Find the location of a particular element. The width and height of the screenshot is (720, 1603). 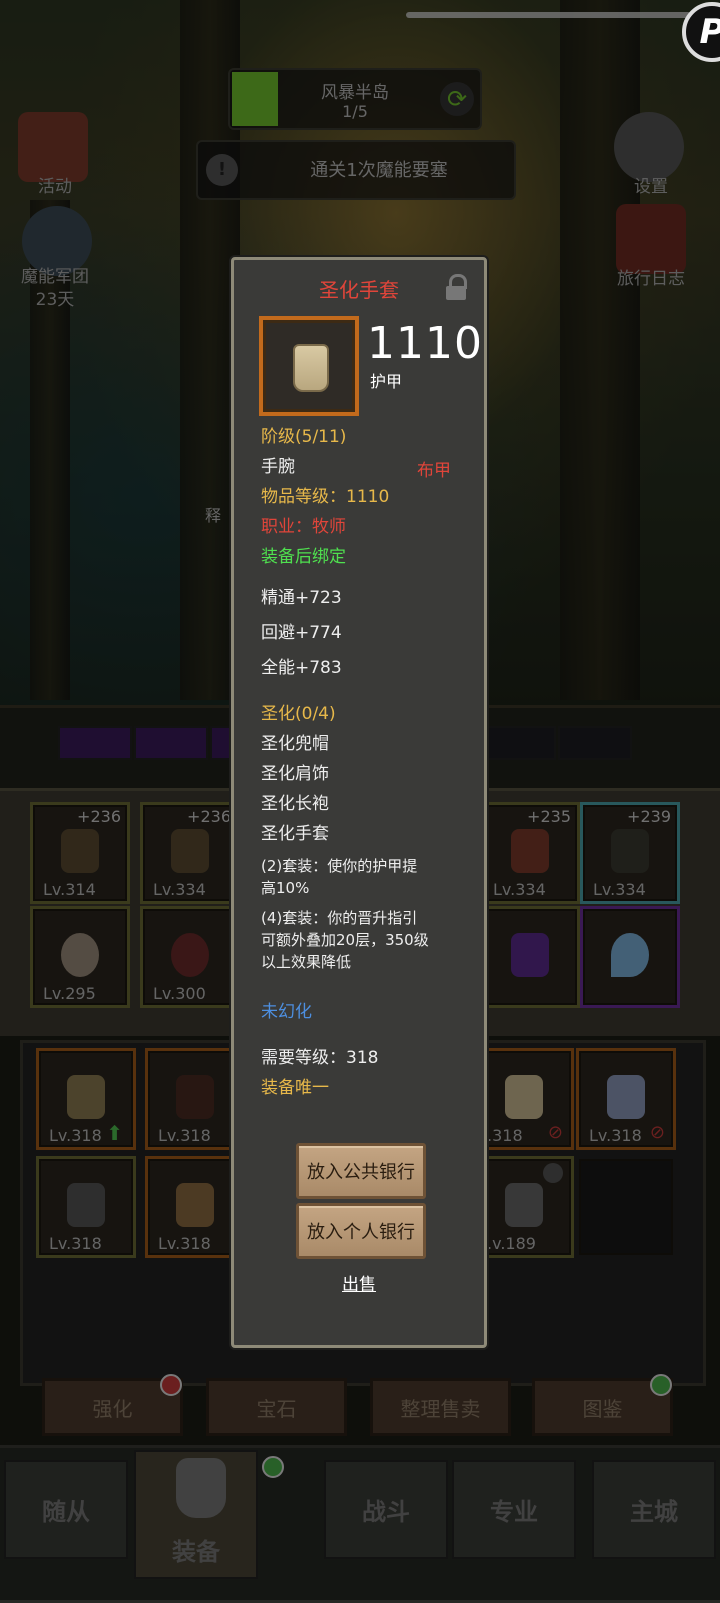

unique-equip: 装备唯一 is located at coordinates (295, 1088).